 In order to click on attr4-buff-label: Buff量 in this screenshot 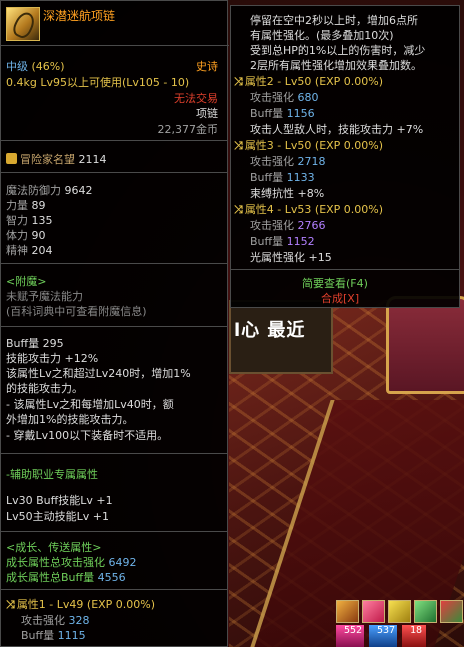, I will do `click(267, 241)`.